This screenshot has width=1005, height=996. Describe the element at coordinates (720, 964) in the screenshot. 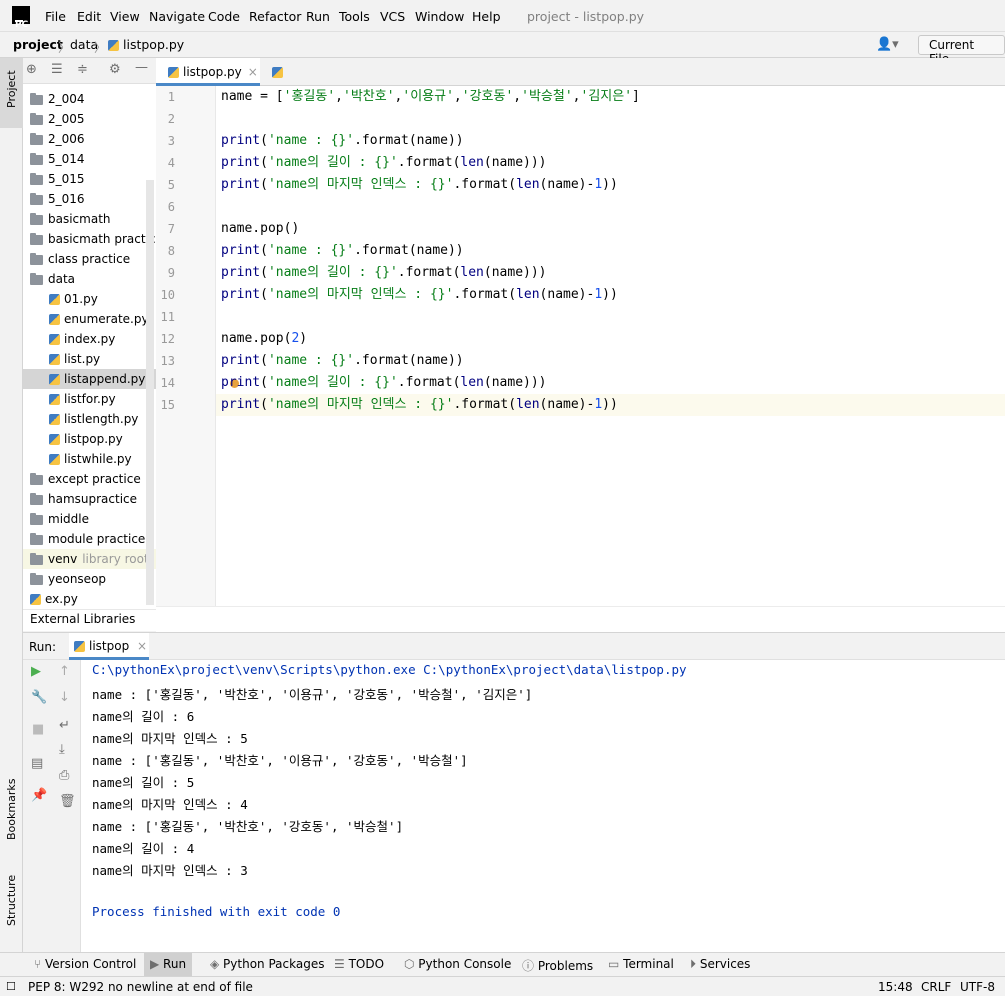

I see `bottom-tab-services: ⏵ Services` at that location.